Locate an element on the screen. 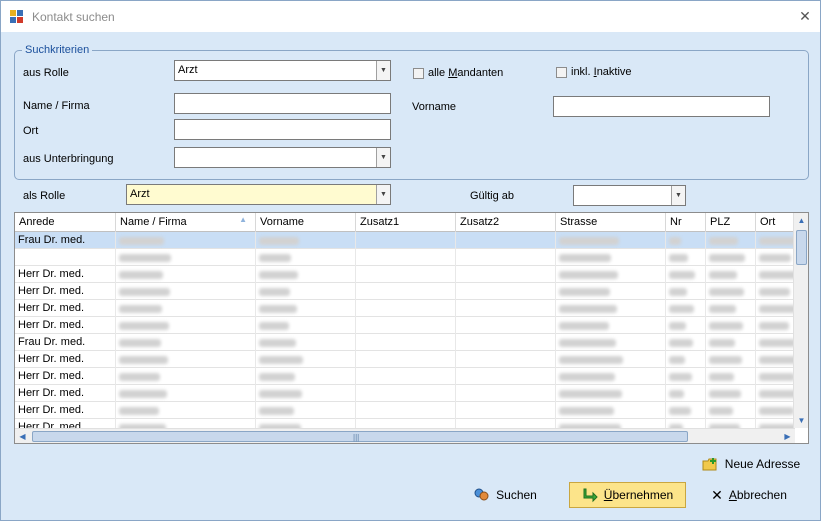  column-header-ort: Ort is located at coordinates (775, 222).